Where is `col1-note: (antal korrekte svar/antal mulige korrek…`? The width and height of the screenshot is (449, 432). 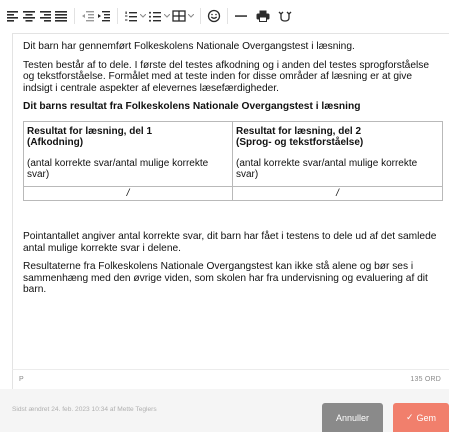 col1-note: (antal korrekte svar/antal mulige korrek… is located at coordinates (118, 169).